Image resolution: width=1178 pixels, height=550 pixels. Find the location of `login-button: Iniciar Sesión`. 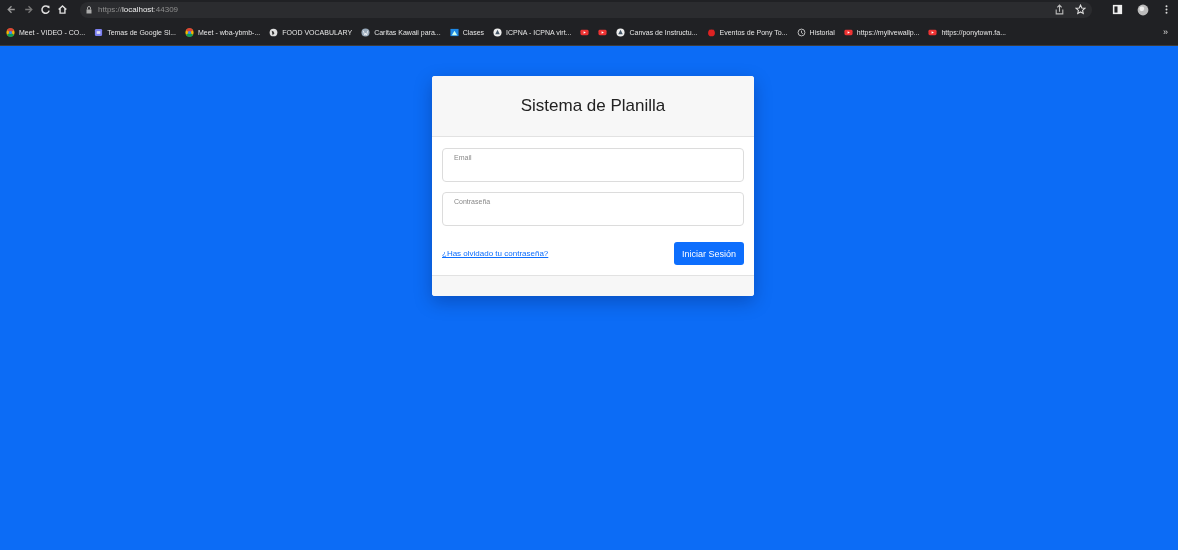

login-button: Iniciar Sesión is located at coordinates (708, 253).